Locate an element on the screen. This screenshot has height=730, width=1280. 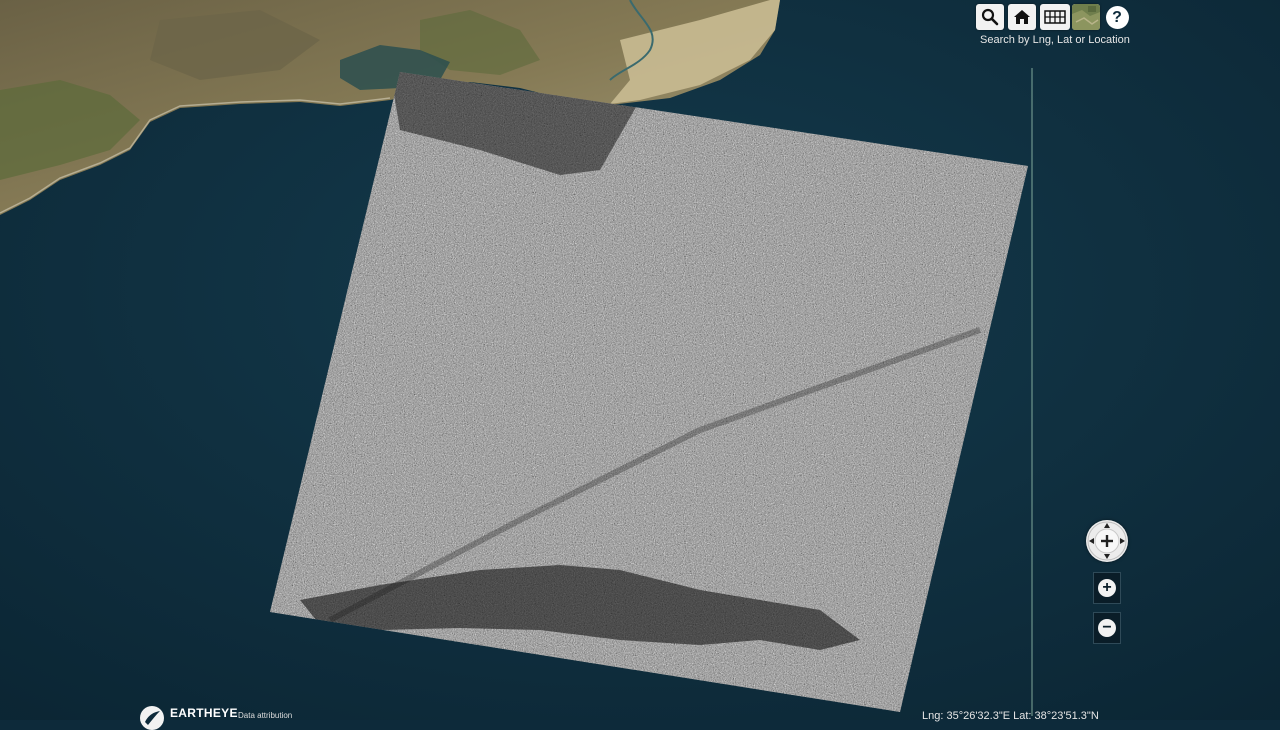
pan-control is located at coordinates (1107, 541).